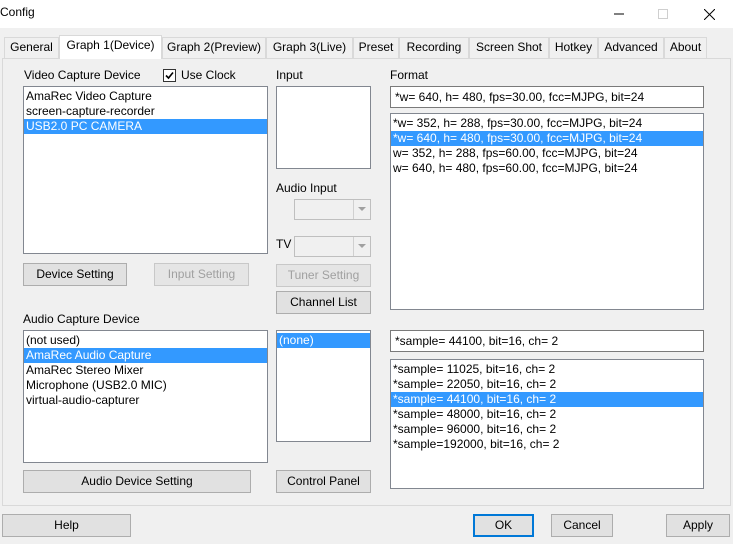 The height and width of the screenshot is (544, 733). I want to click on list-item: *sample= 44100, bit=16, ch= 2, so click(547, 399).